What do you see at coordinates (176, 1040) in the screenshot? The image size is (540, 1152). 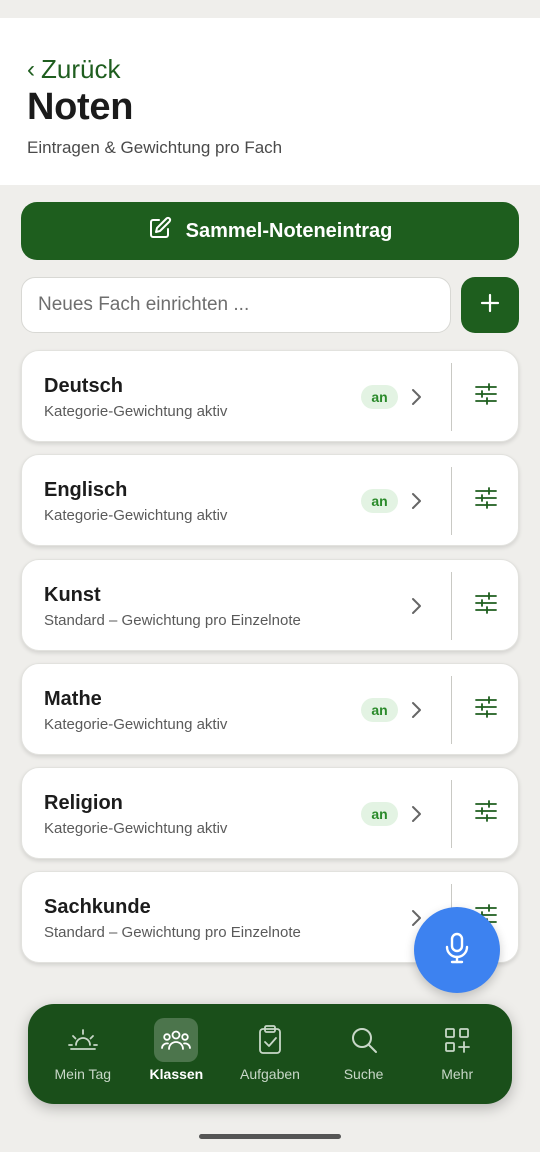 I see `group-icon` at bounding box center [176, 1040].